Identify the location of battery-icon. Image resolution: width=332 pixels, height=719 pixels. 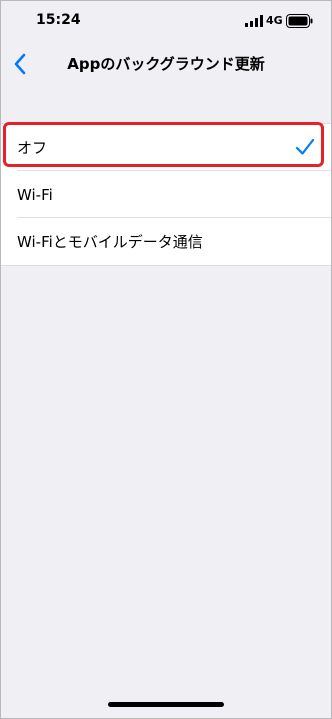
(299, 21).